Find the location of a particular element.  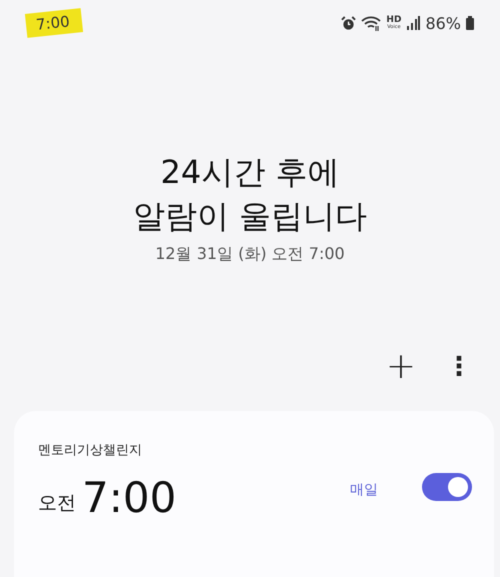

alarm-toggle is located at coordinates (447, 487).